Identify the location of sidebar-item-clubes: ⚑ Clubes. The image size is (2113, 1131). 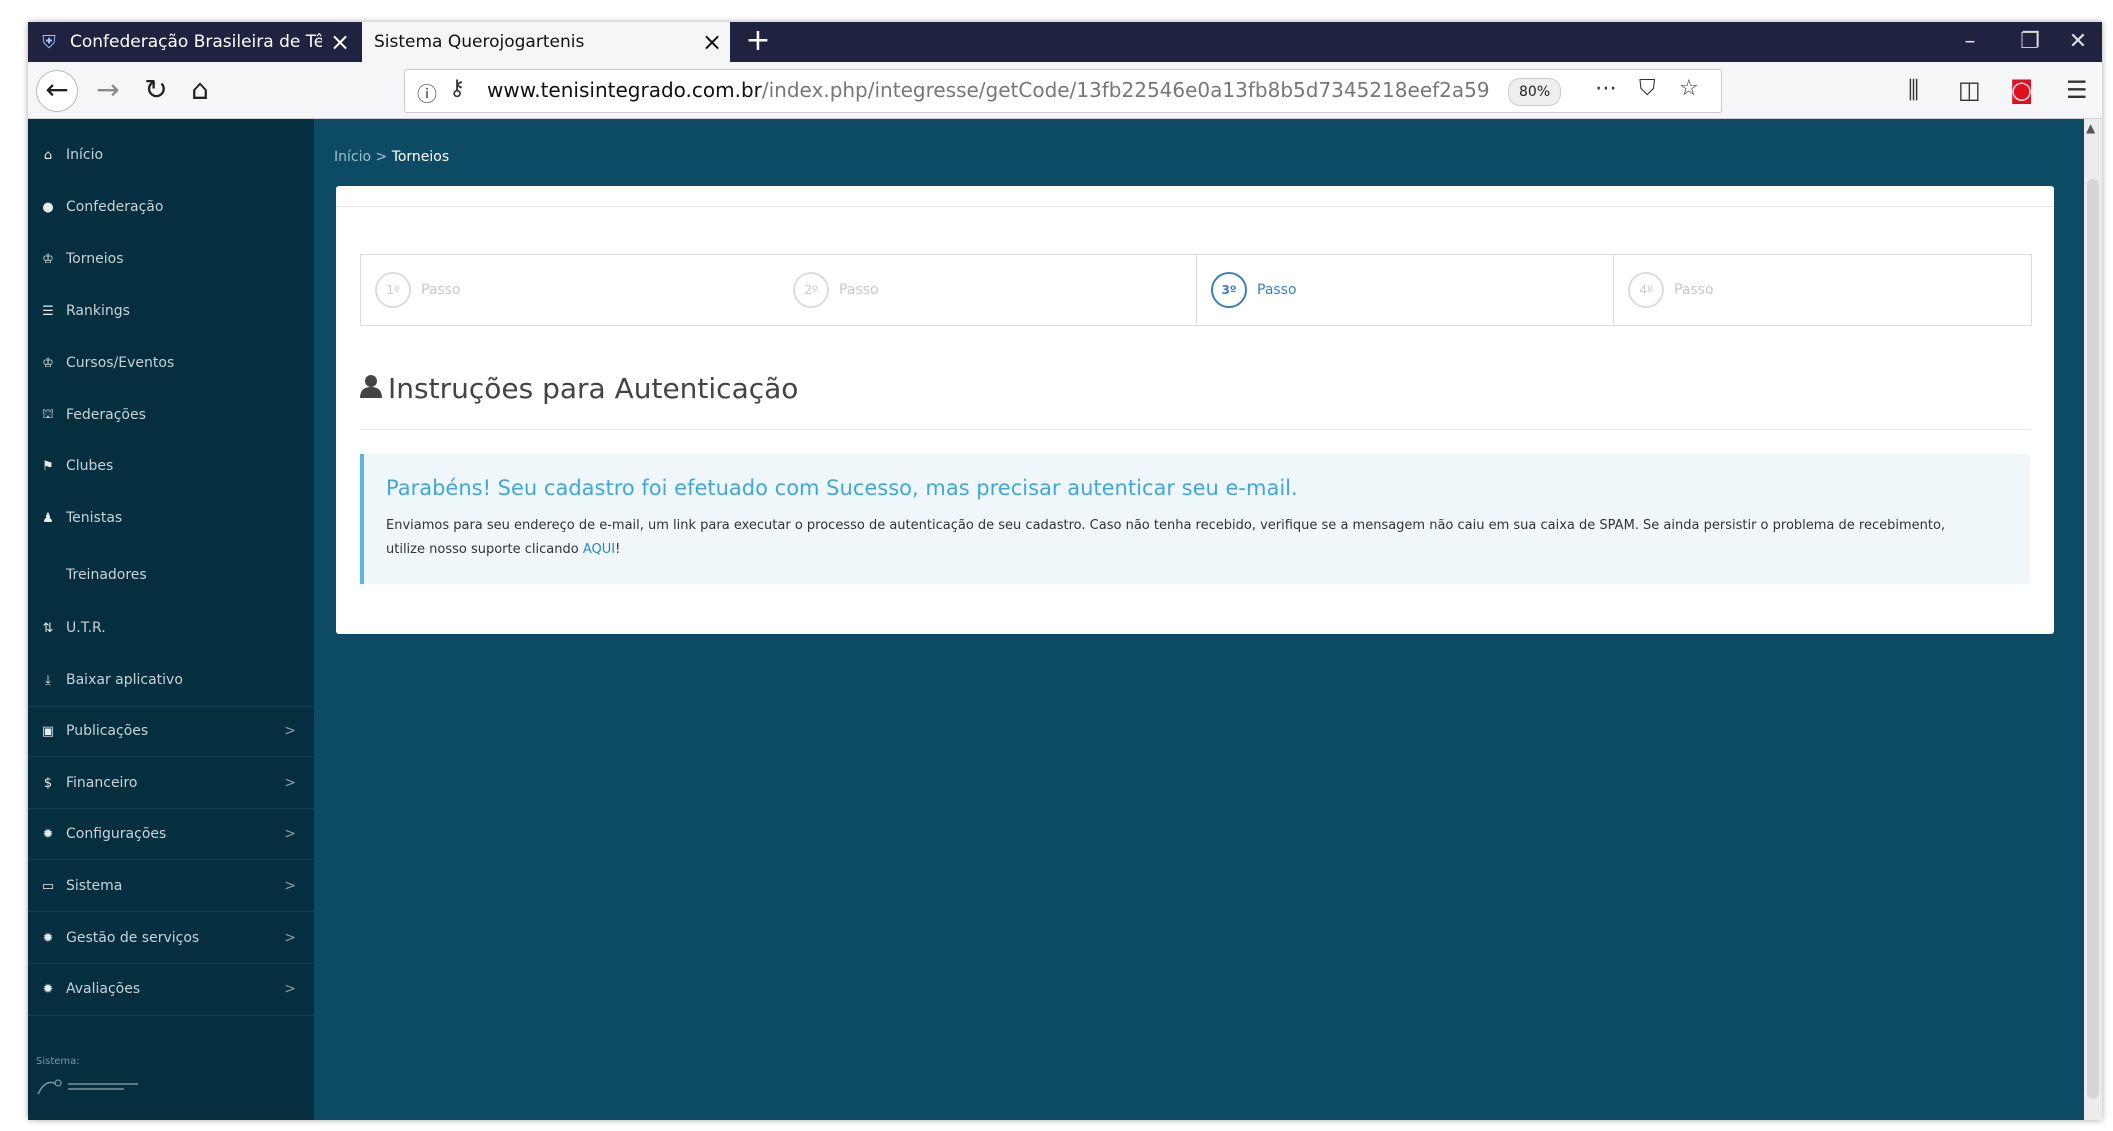
(171, 466).